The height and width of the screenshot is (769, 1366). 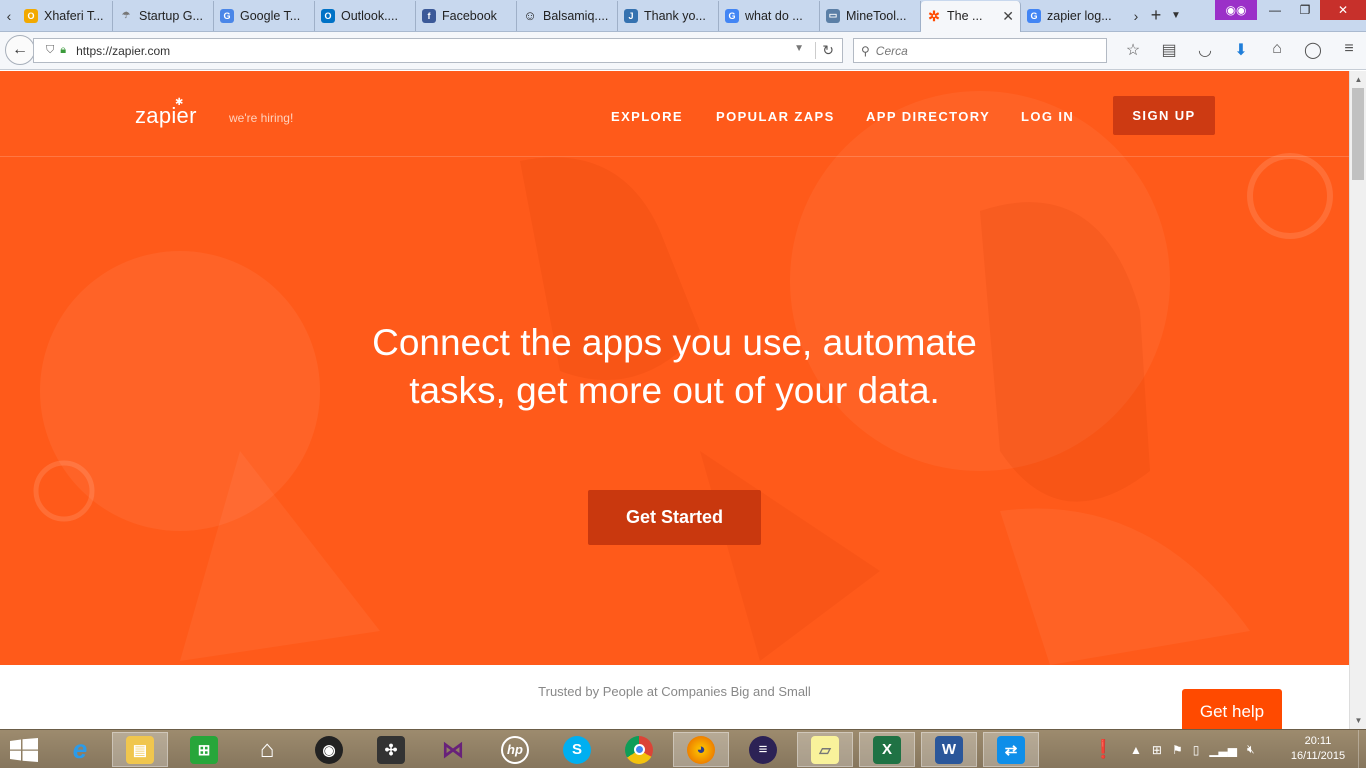 I want to click on internet-explorer-icon: e, so click(x=80, y=749).